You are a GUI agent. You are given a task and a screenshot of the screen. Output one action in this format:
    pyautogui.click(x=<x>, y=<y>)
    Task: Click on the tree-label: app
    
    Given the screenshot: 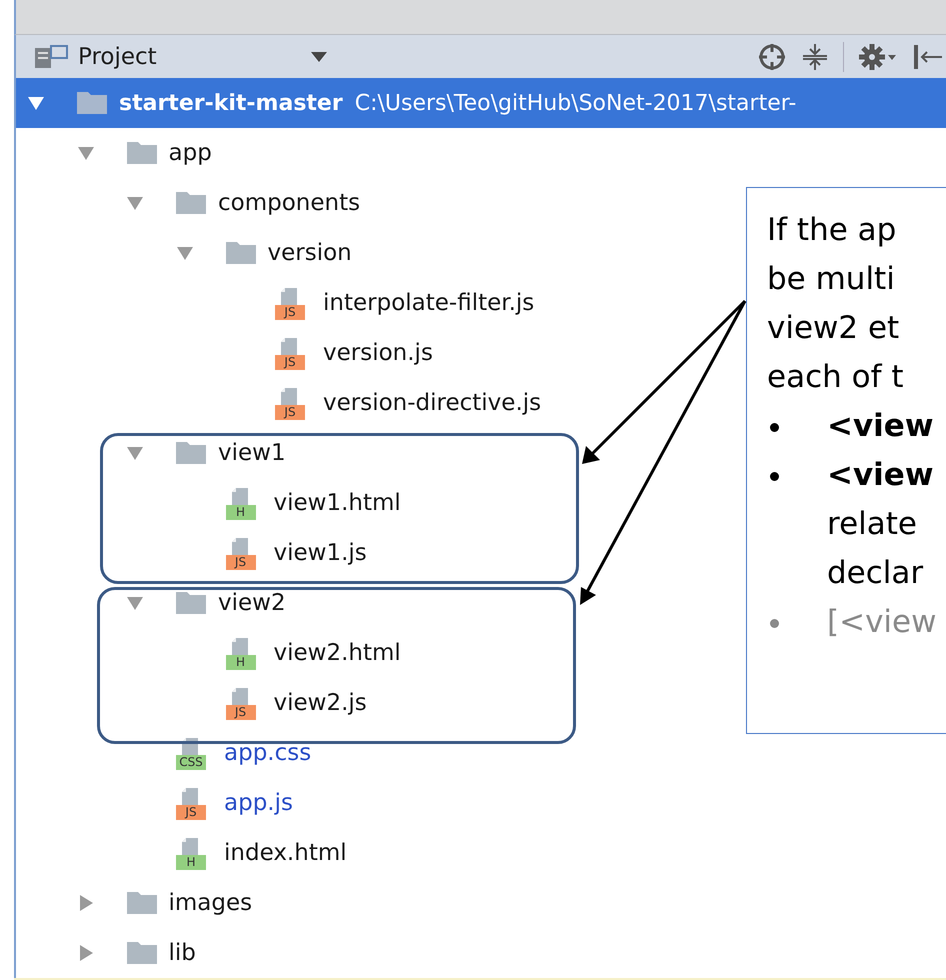 What is the action you would take?
    pyautogui.click(x=190, y=153)
    